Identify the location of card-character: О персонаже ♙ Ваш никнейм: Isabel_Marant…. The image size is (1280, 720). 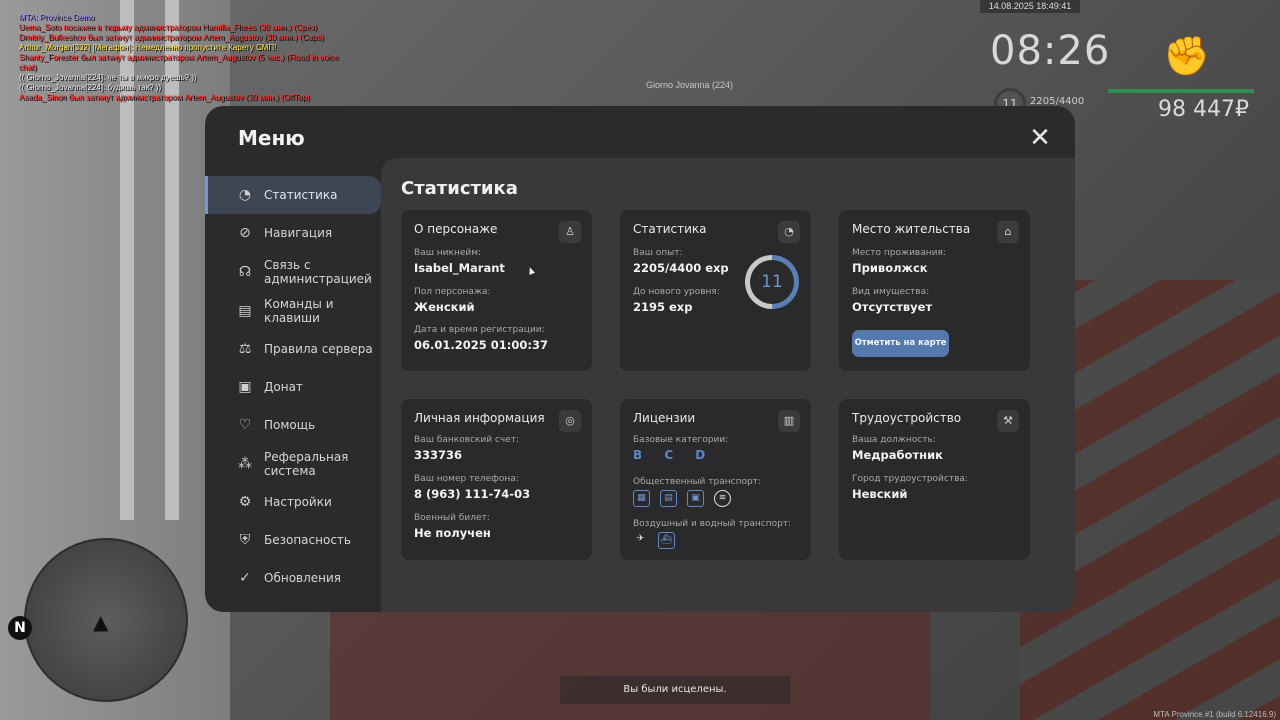
(496, 290).